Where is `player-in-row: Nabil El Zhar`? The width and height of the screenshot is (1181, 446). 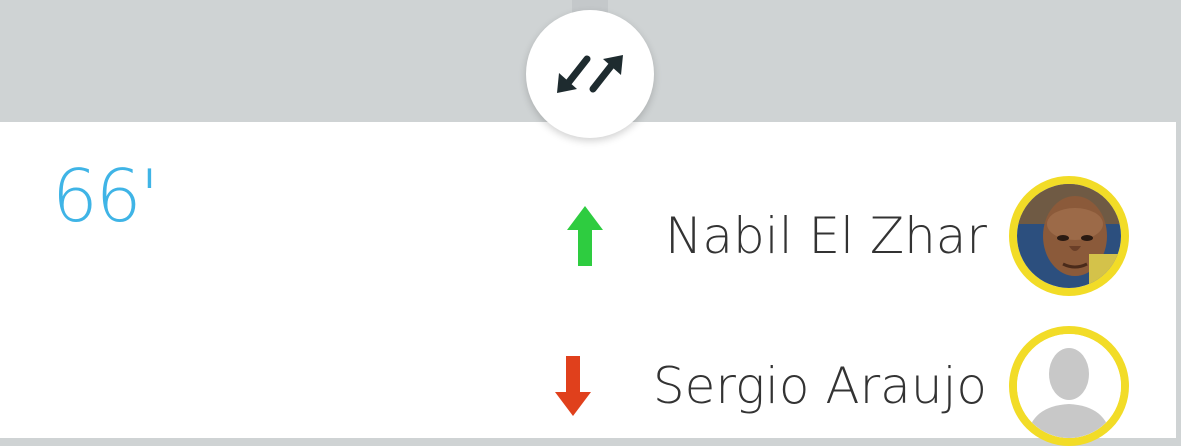
player-in-row: Nabil El Zhar is located at coordinates (847, 236).